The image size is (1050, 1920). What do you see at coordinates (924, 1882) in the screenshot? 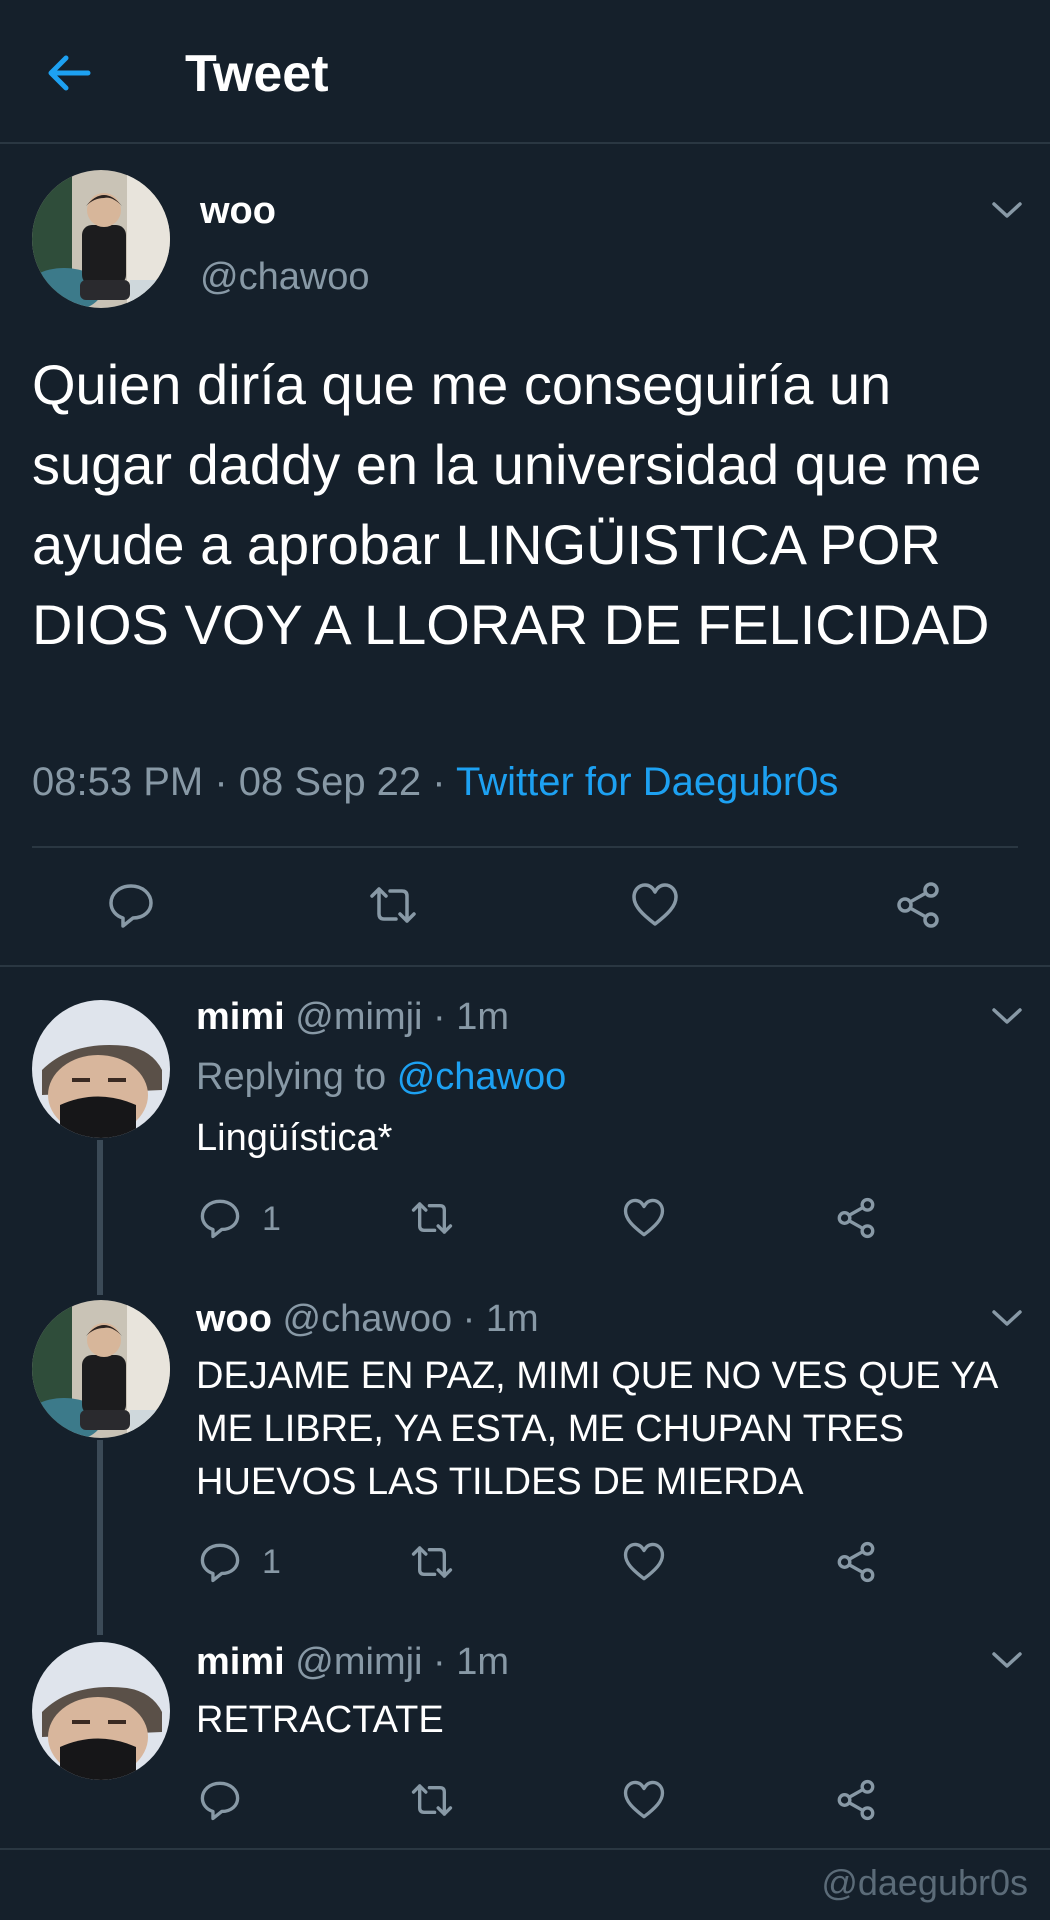
I see `watermark: @daegubr0s` at bounding box center [924, 1882].